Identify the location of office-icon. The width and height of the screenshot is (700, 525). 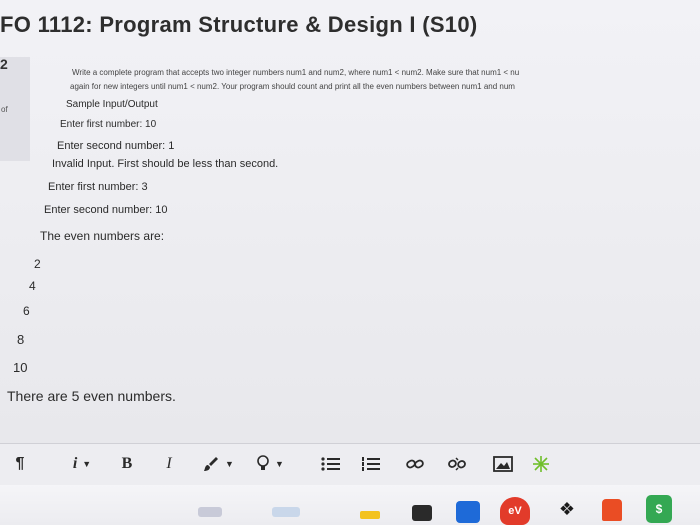
(612, 510).